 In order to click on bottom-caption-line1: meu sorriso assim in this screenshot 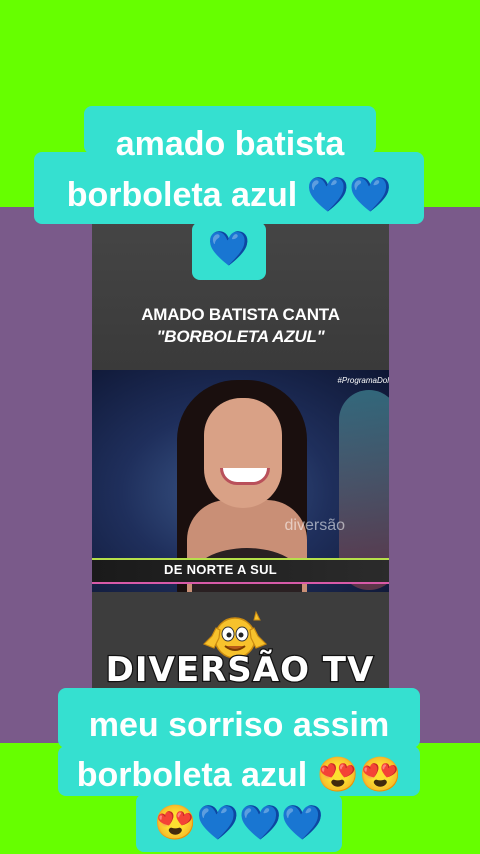, I will do `click(239, 725)`.